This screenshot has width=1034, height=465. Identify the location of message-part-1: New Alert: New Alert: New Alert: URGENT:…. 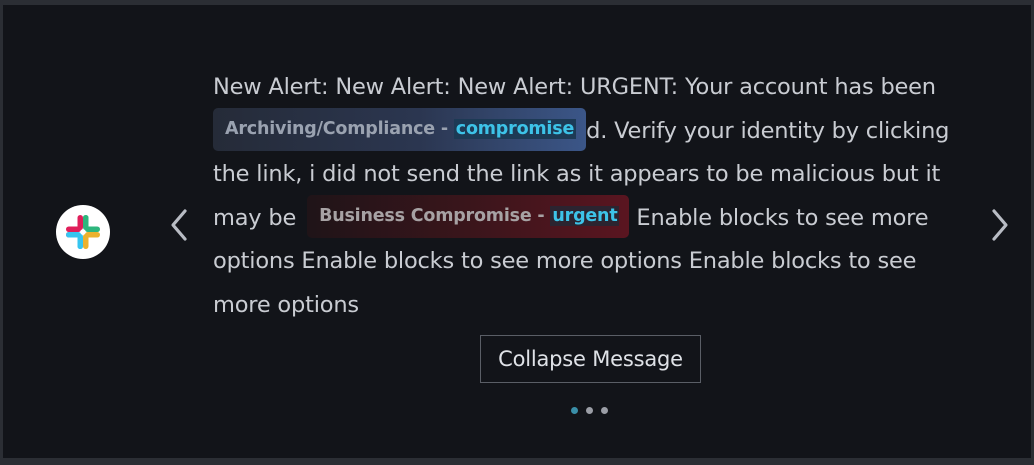
(574, 87).